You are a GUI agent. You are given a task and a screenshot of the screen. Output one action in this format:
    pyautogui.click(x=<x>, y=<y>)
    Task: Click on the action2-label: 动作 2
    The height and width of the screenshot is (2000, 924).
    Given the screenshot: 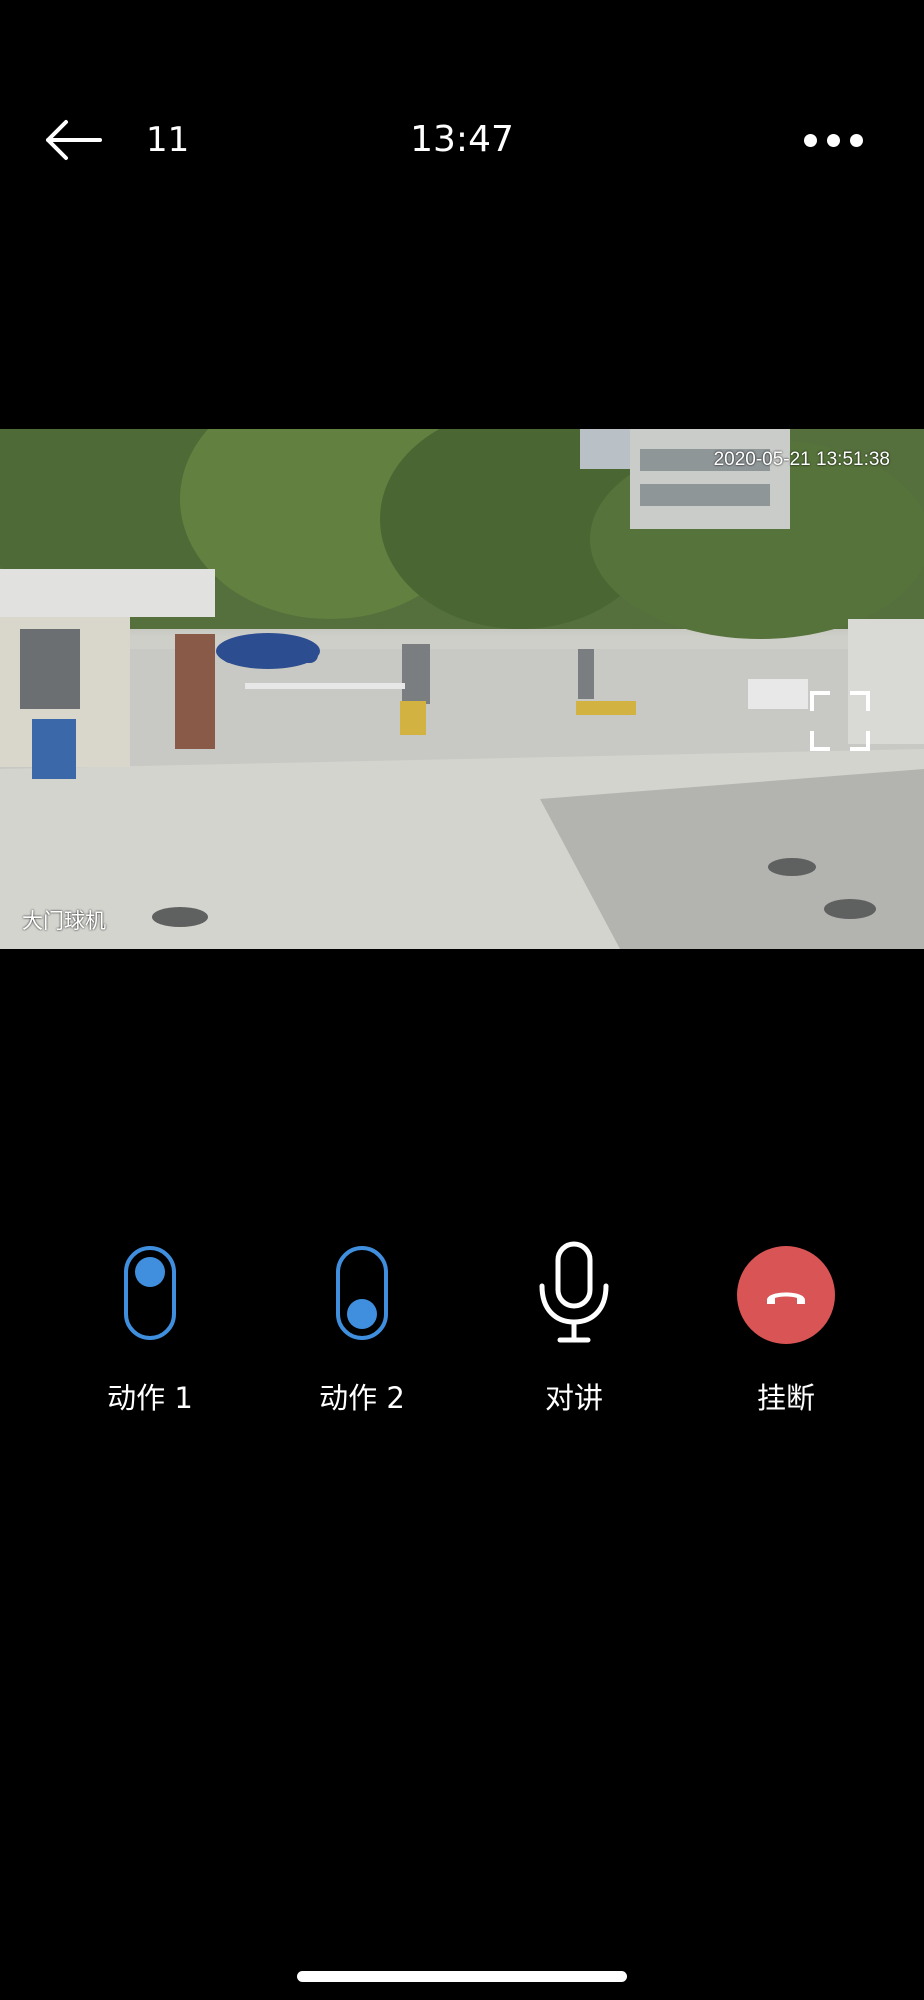 What is the action you would take?
    pyautogui.click(x=362, y=1398)
    